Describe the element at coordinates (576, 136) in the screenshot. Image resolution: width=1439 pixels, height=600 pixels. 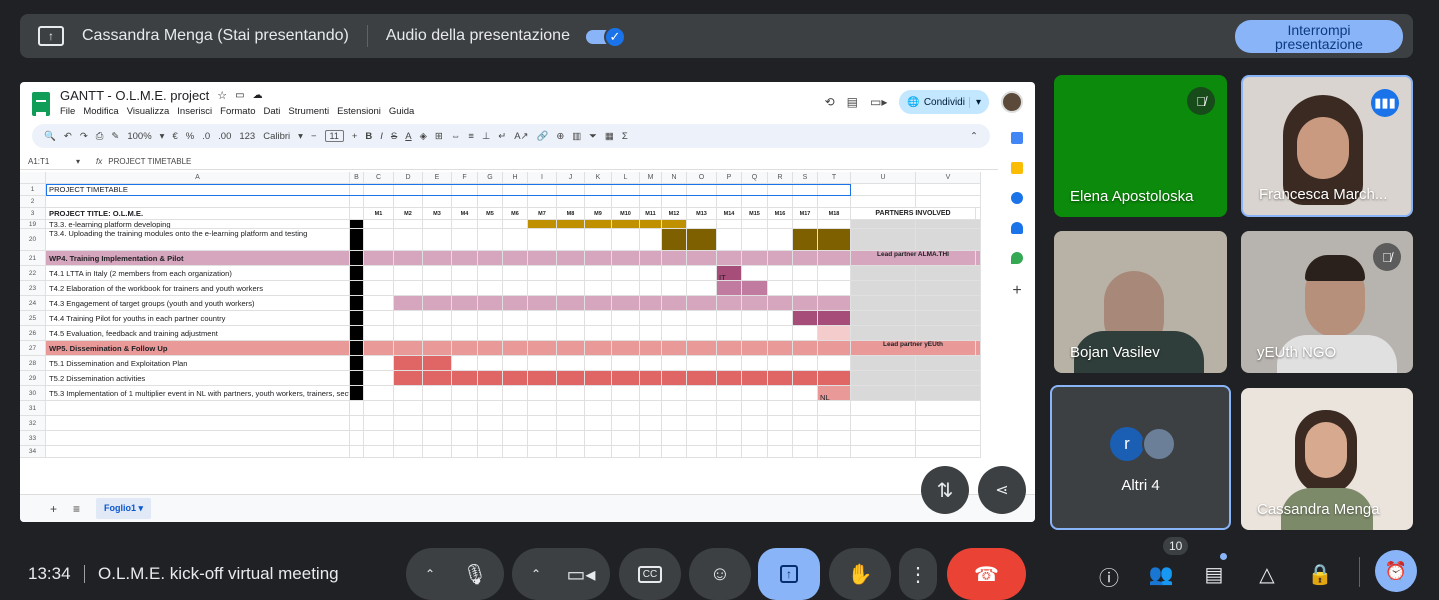
I see `chart-icon: ▥` at that location.